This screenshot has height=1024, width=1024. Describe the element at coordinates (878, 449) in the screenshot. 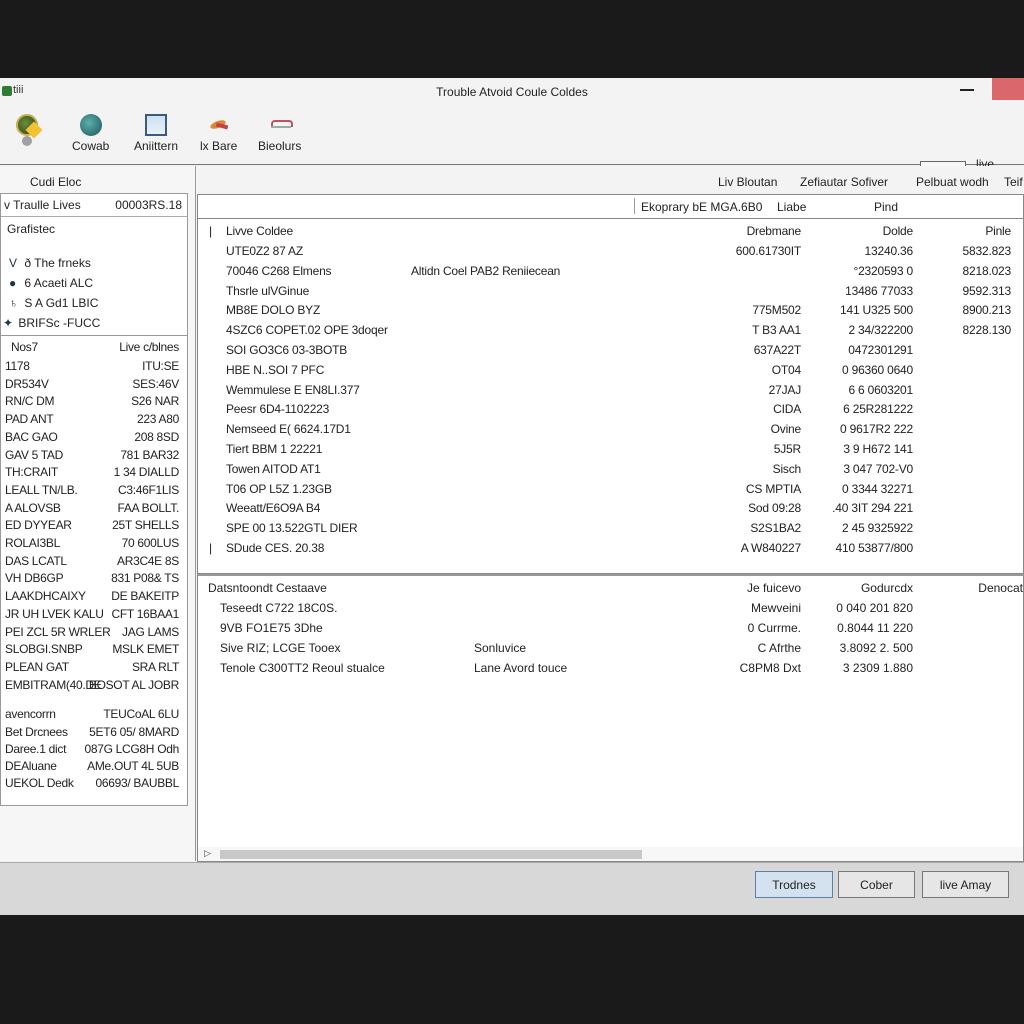

I see `cell-c4: 3 9 H672 141` at that location.